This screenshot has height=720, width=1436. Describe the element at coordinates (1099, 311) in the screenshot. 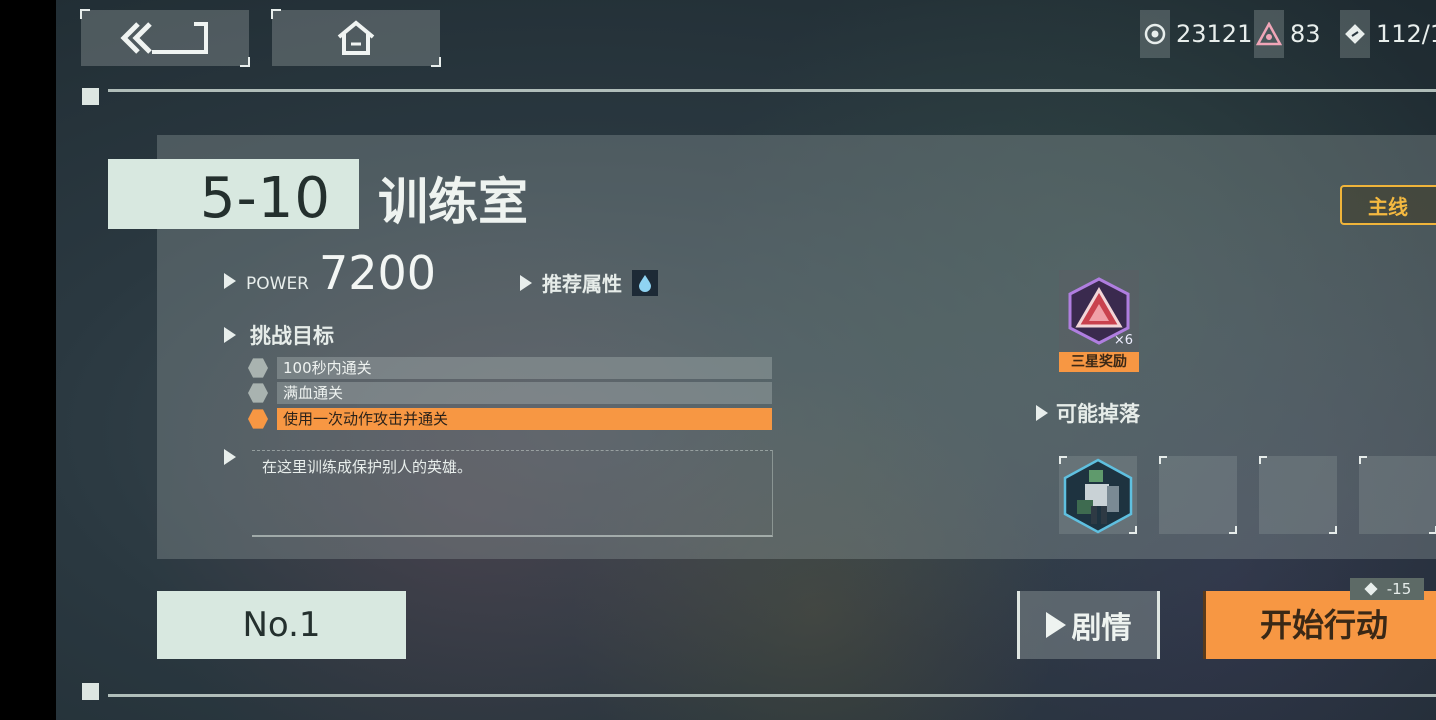

I see `three-star-reward-item: ×6` at that location.